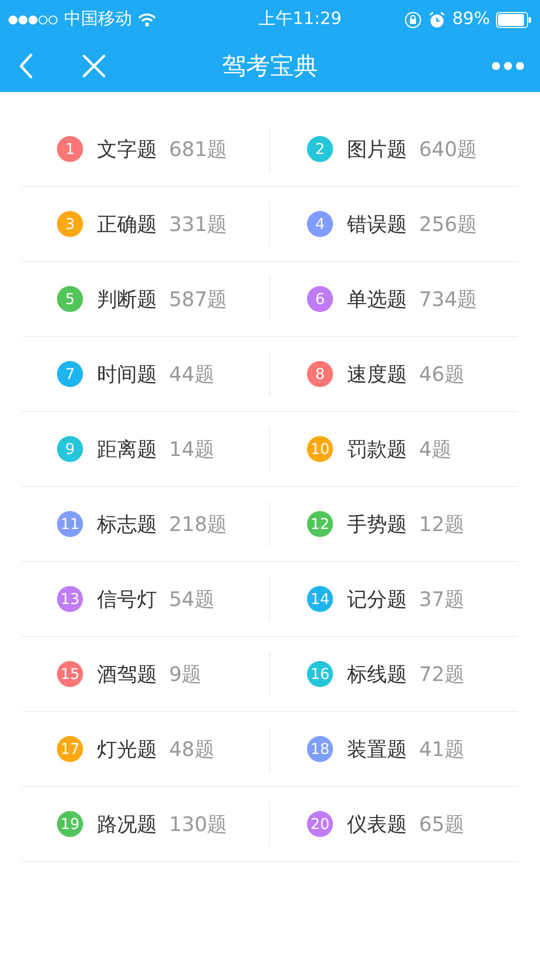  I want to click on question-count: 256题, so click(448, 224).